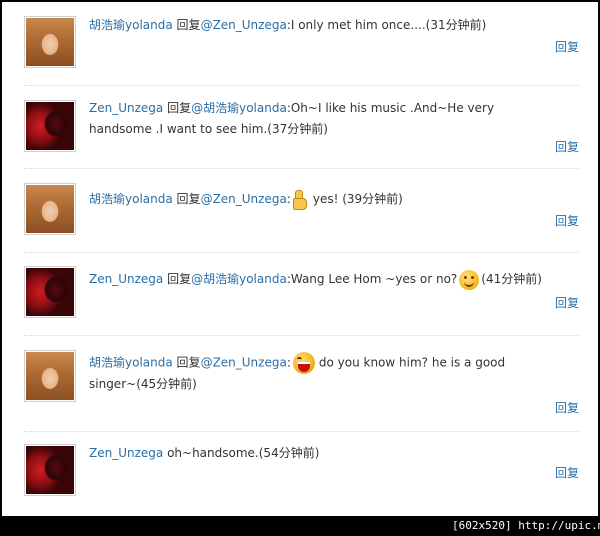 This screenshot has width=600, height=536. What do you see at coordinates (166, 384) in the screenshot?
I see `timestamp: (45分钟前)` at bounding box center [166, 384].